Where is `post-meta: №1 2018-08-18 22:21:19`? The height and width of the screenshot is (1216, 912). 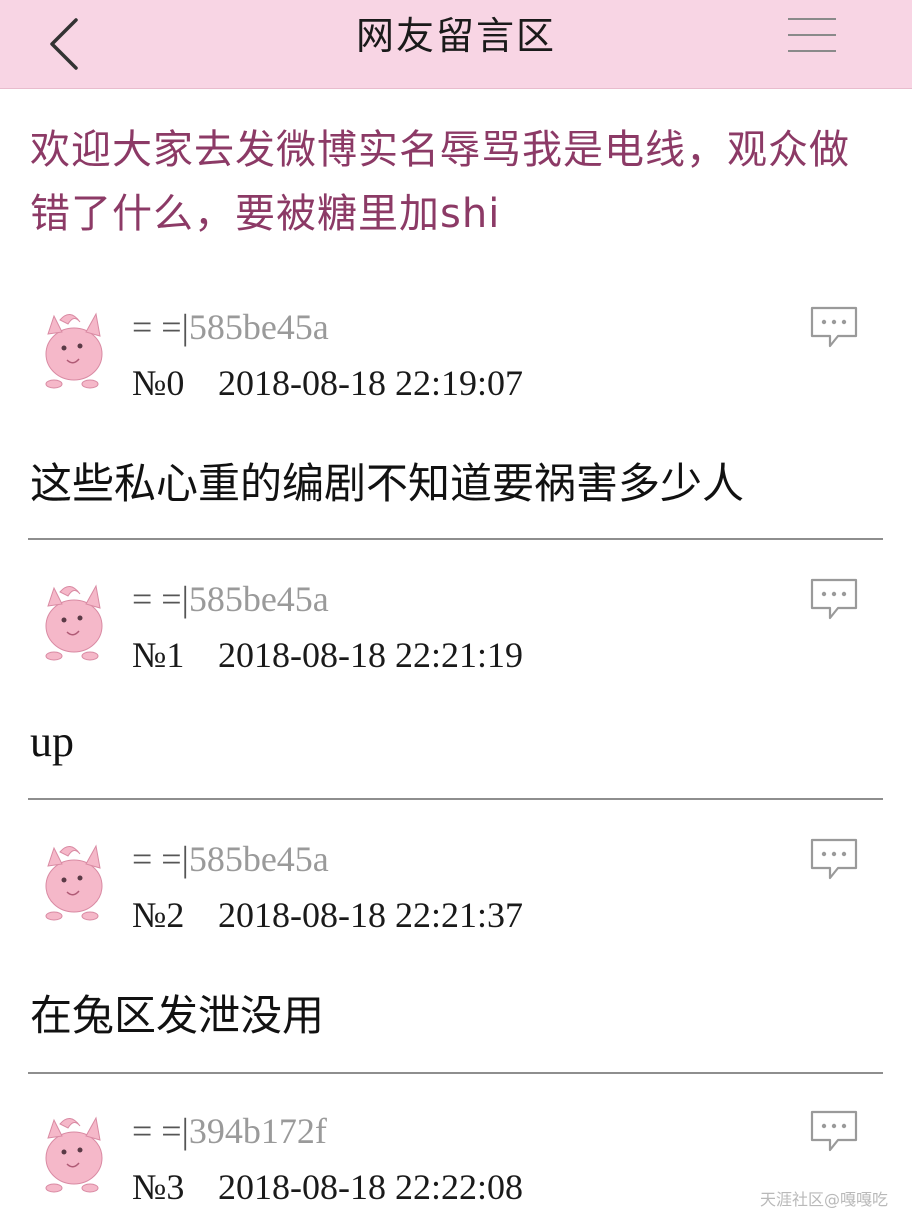 post-meta: №1 2018-08-18 22:21:19 is located at coordinates (327, 655).